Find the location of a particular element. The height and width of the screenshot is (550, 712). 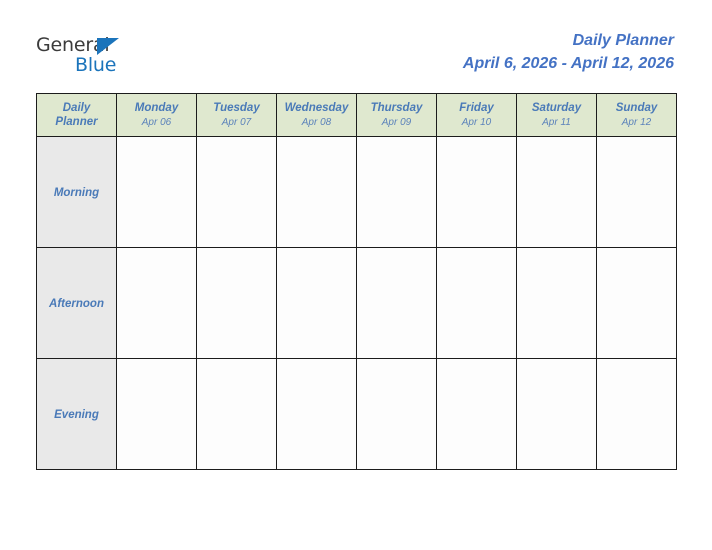

day-header-friday: Friday Apr 10 is located at coordinates (476, 115).